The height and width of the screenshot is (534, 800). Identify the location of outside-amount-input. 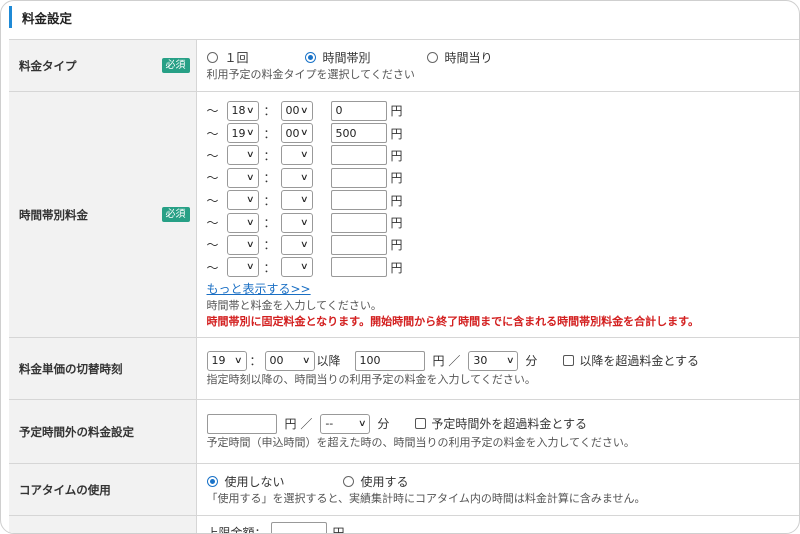
(241, 423).